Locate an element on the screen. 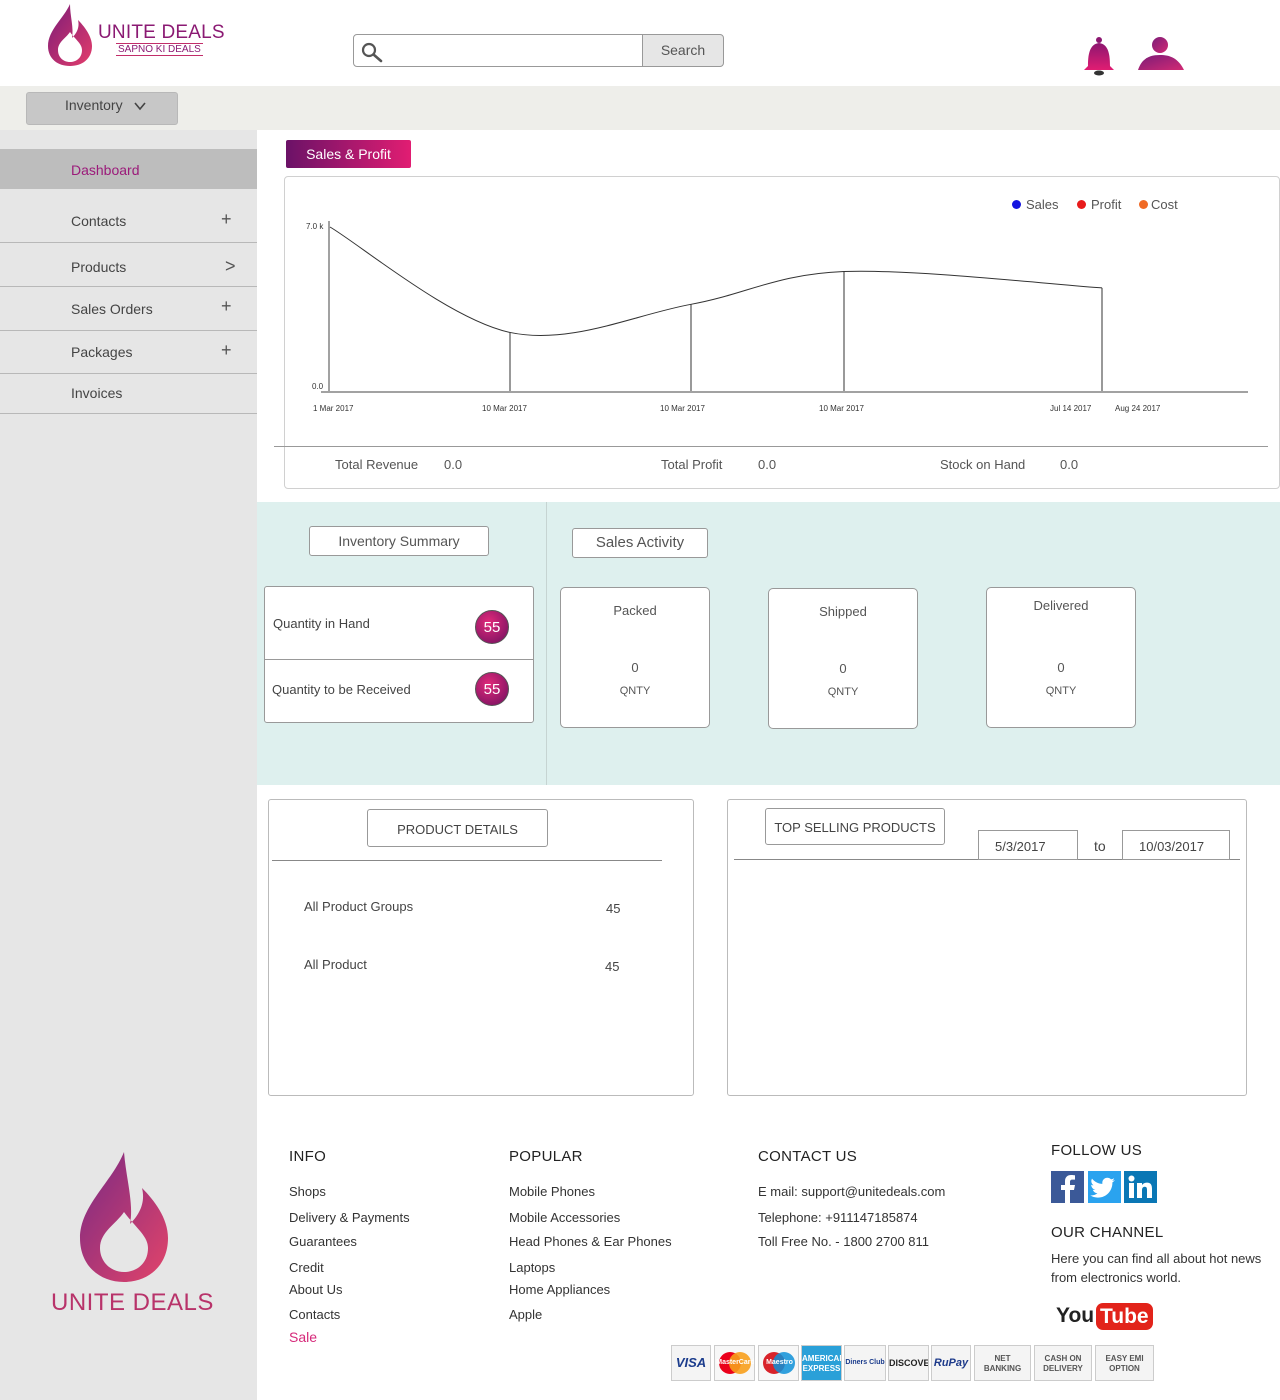 This screenshot has width=1280, height=1400. footer-link-apple: Apple is located at coordinates (525, 1314).